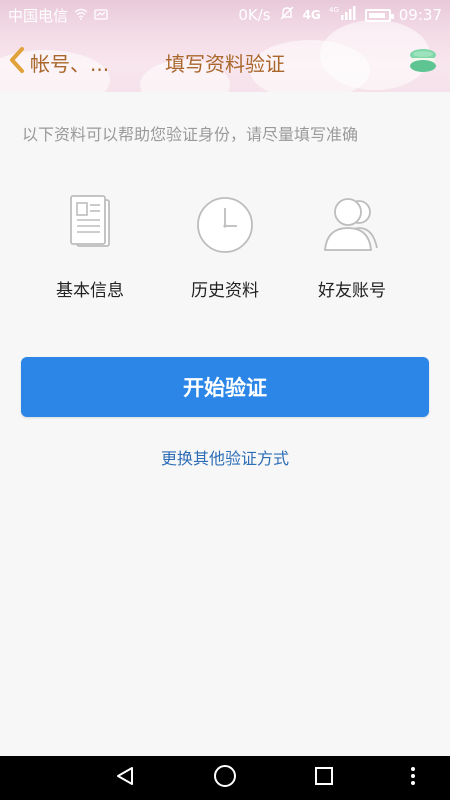  What do you see at coordinates (225, 291) in the screenshot?
I see `option-label: 历史资料` at bounding box center [225, 291].